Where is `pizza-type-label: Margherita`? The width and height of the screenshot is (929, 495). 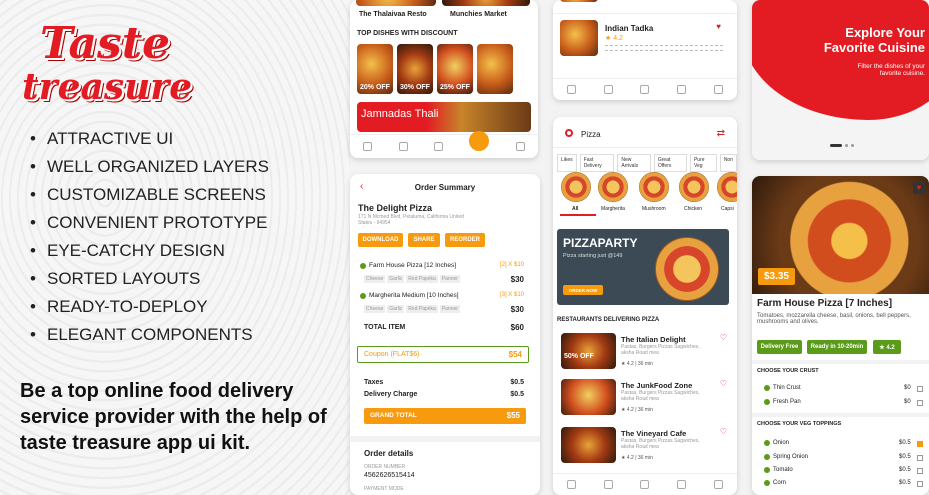 pizza-type-label: Margherita is located at coordinates (613, 209).